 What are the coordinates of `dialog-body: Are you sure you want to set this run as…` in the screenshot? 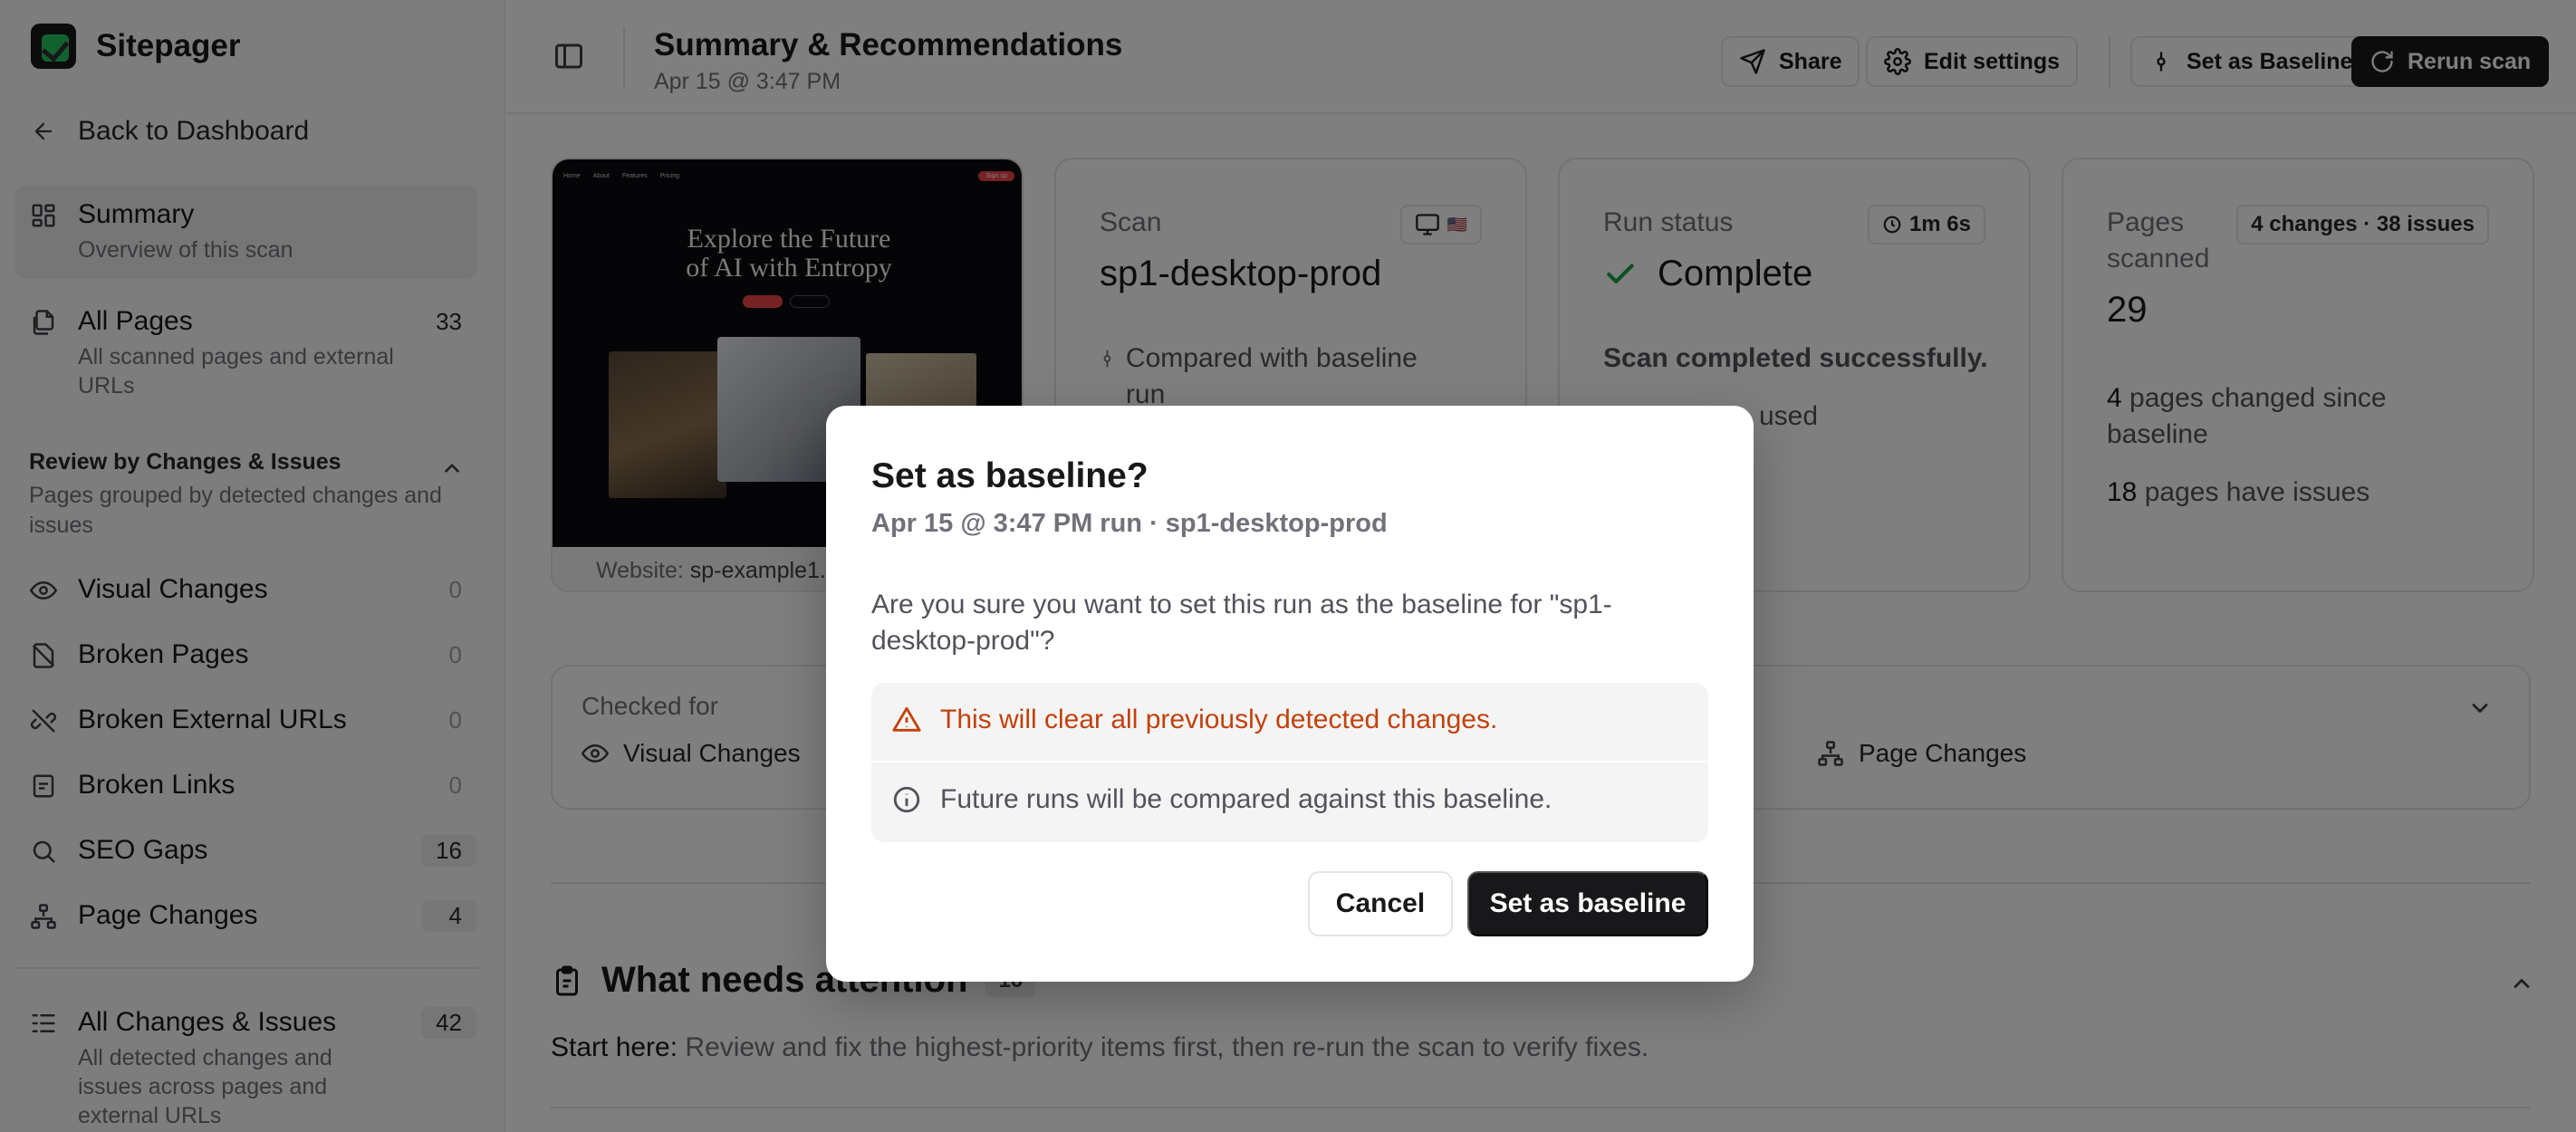 It's located at (1241, 623).